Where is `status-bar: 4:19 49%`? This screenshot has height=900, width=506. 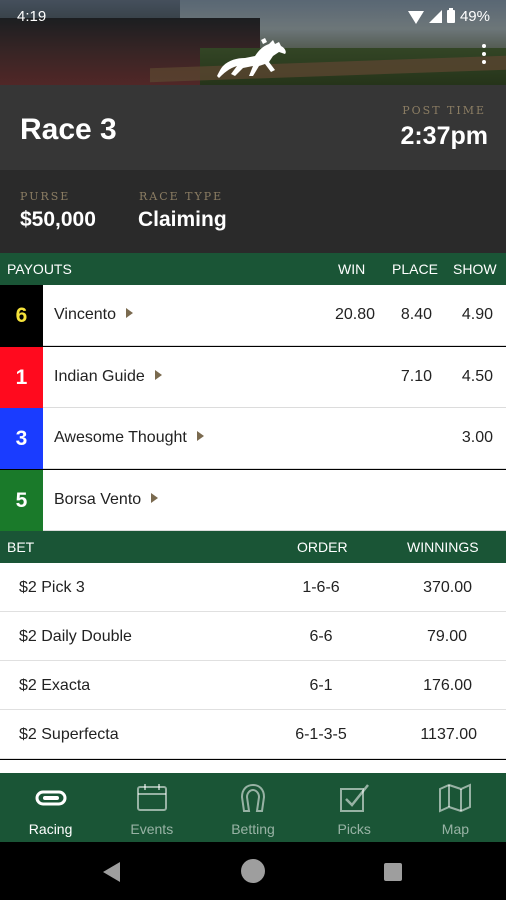
status-bar: 4:19 49% is located at coordinates (253, 16).